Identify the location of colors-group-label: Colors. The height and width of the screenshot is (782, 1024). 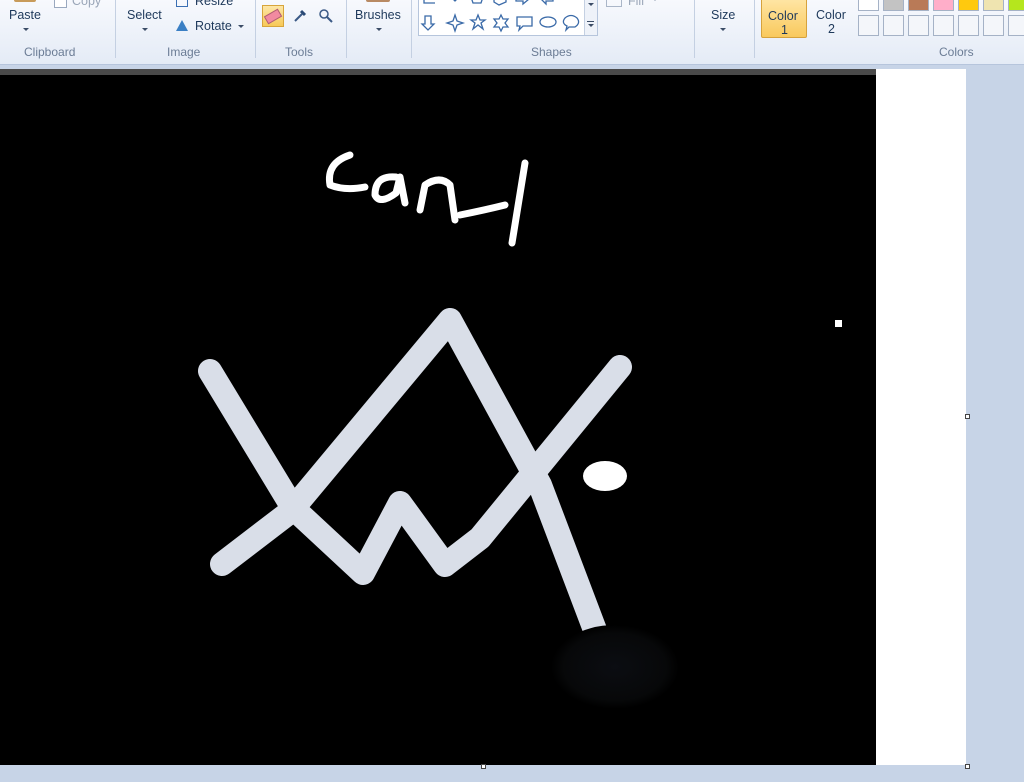
(956, 52).